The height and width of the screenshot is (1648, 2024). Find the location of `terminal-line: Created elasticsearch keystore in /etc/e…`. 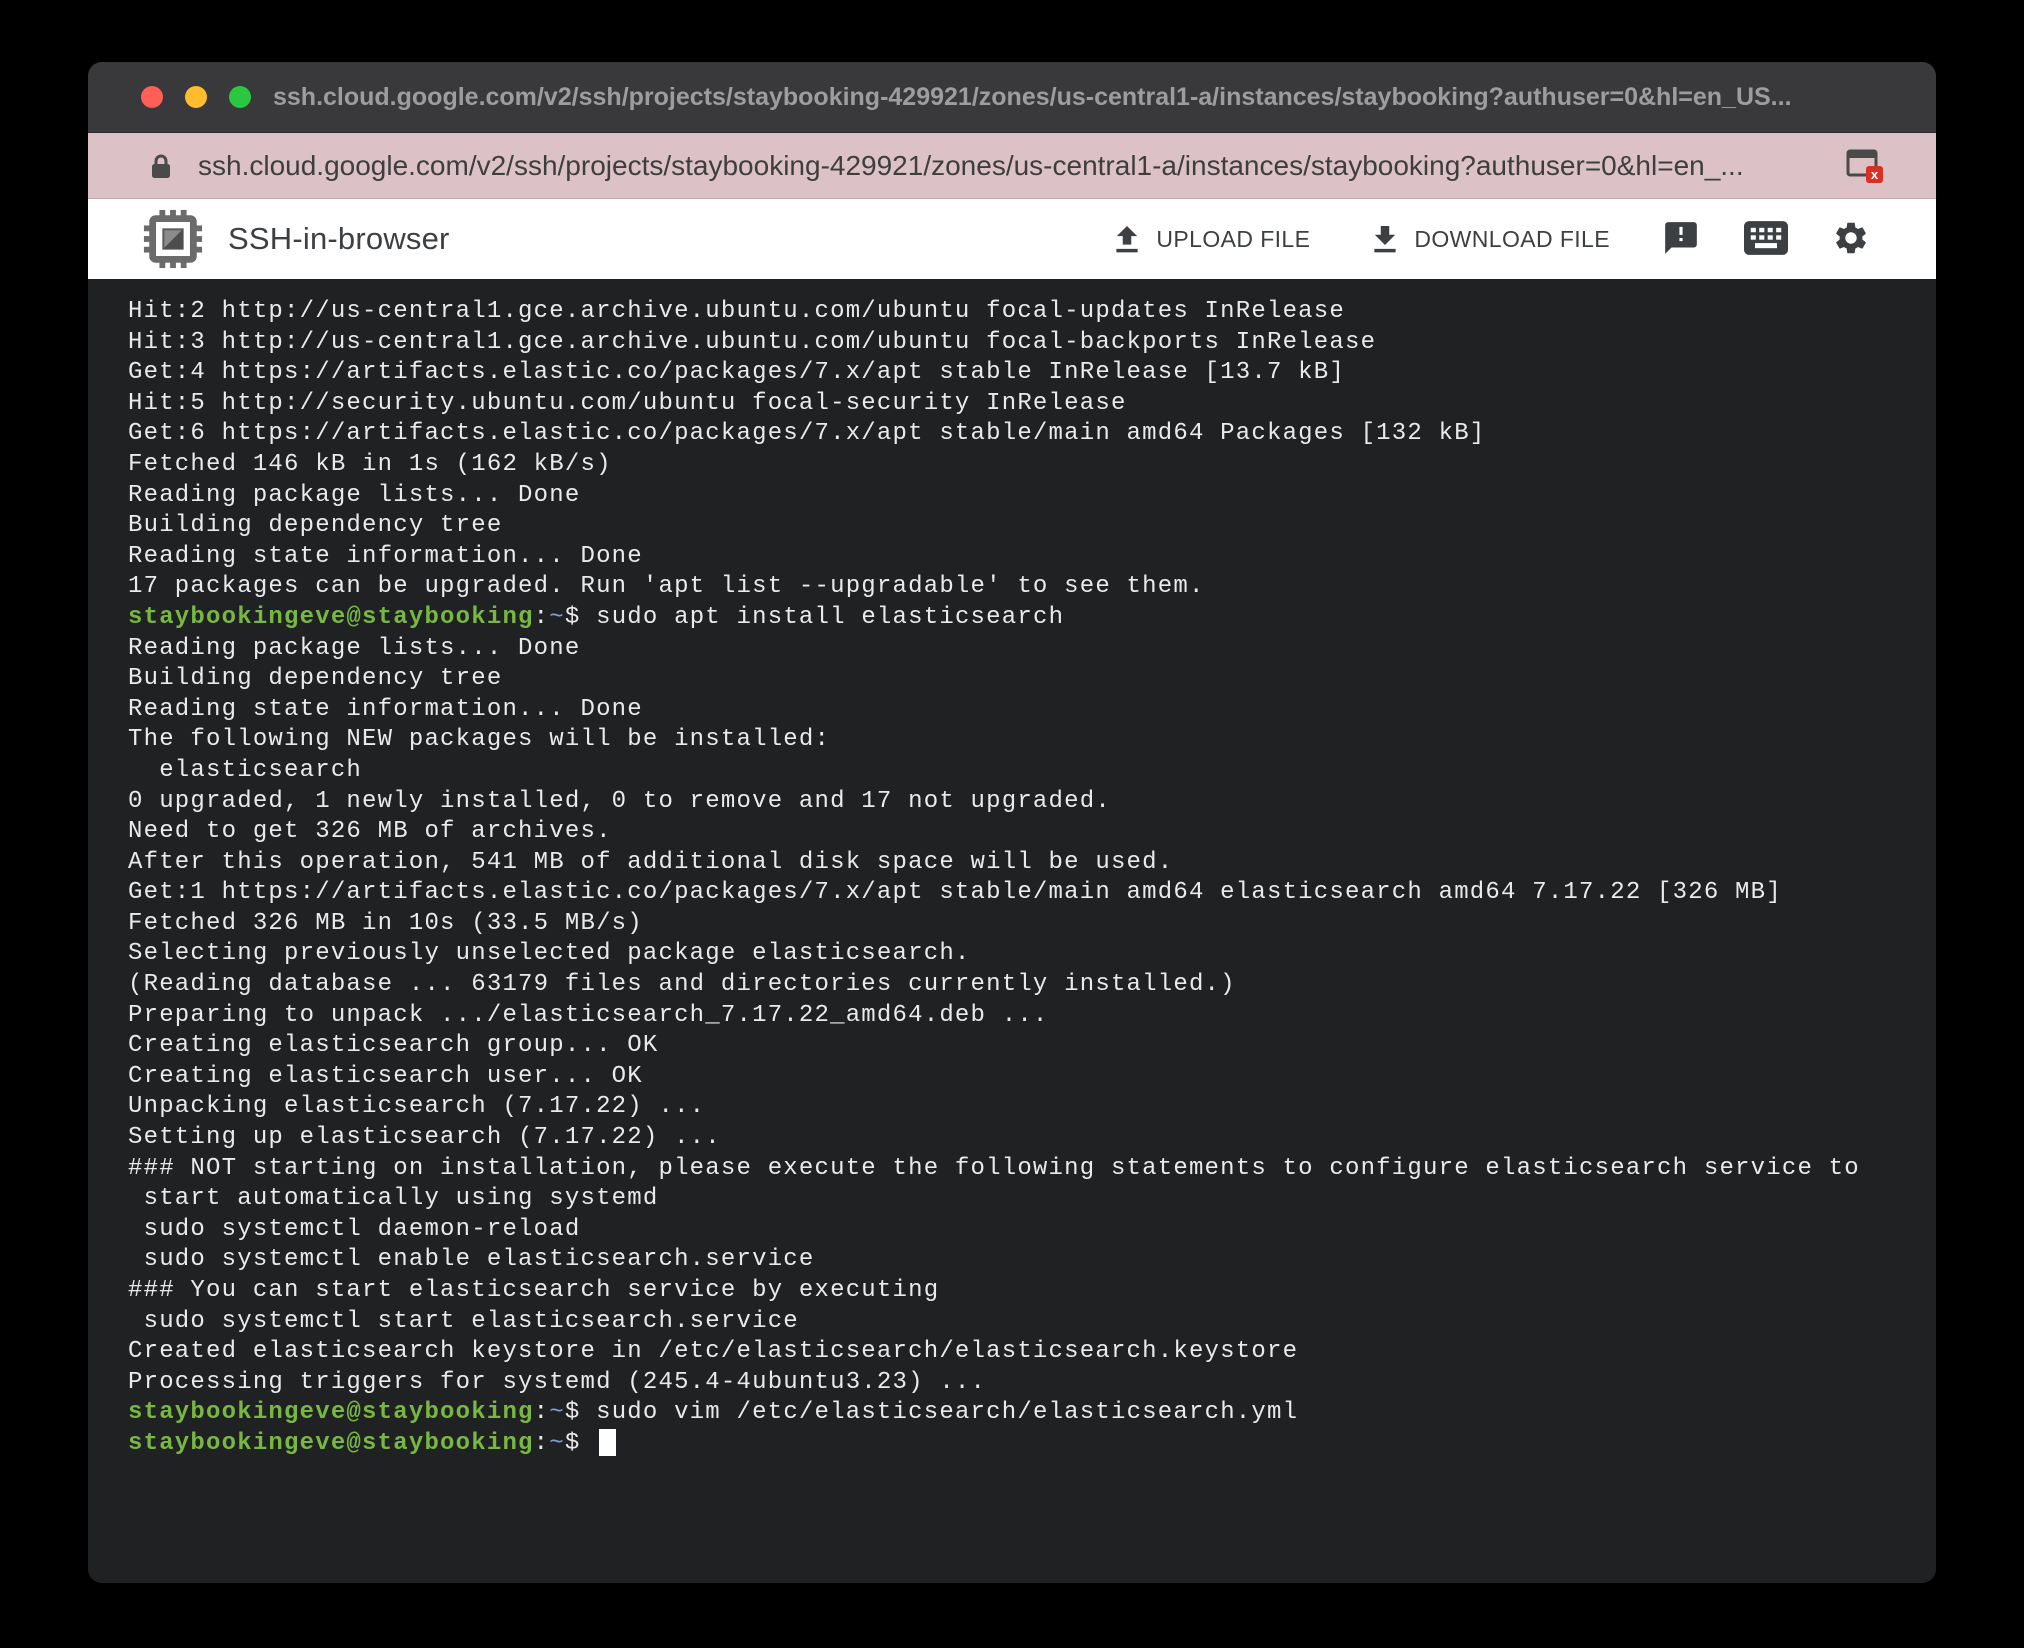

terminal-line: Created elasticsearch keystore in /etc/e… is located at coordinates (713, 1352).